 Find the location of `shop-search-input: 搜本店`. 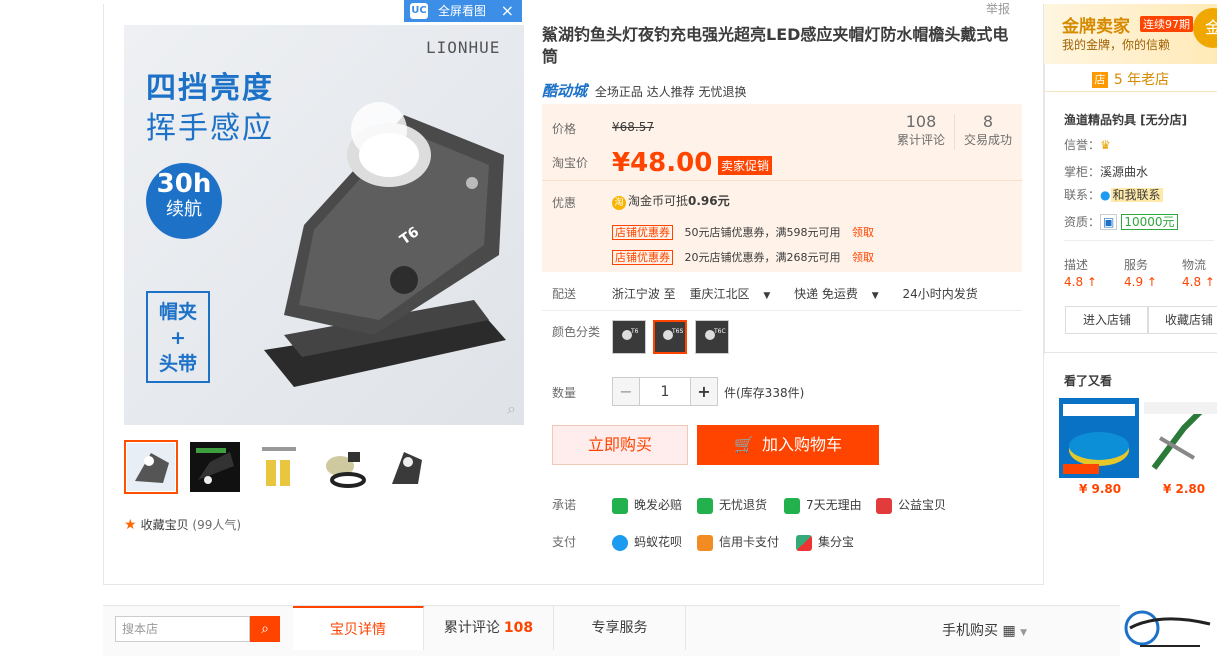

shop-search-input: 搜本店 is located at coordinates (182, 629).